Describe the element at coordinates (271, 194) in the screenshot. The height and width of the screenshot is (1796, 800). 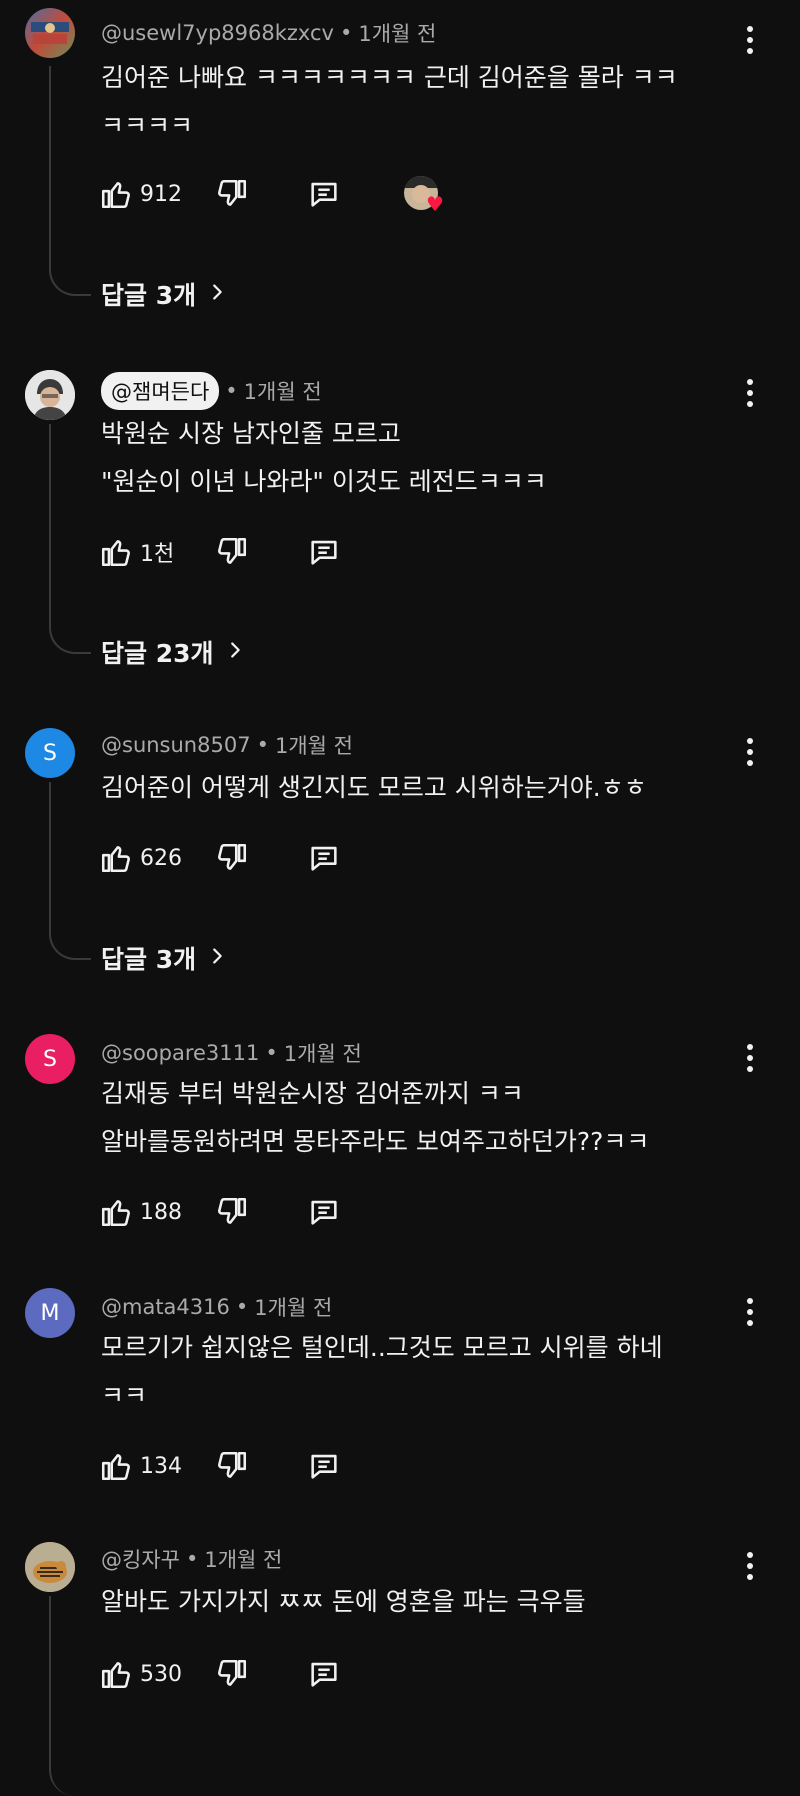
I see `comment-actions: 912 ♥` at that location.